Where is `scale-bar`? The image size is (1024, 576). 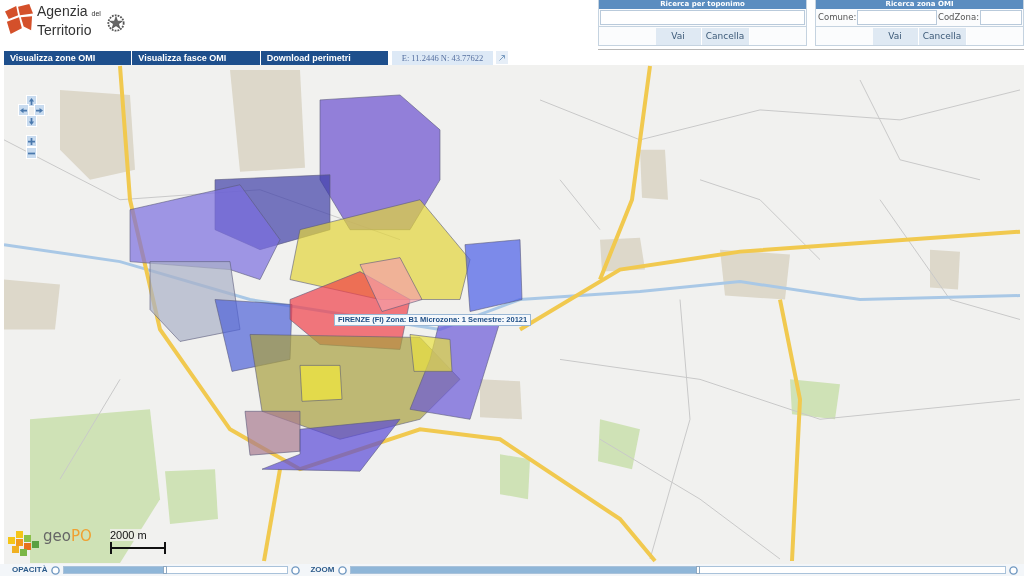
scale-bar is located at coordinates (138, 548).